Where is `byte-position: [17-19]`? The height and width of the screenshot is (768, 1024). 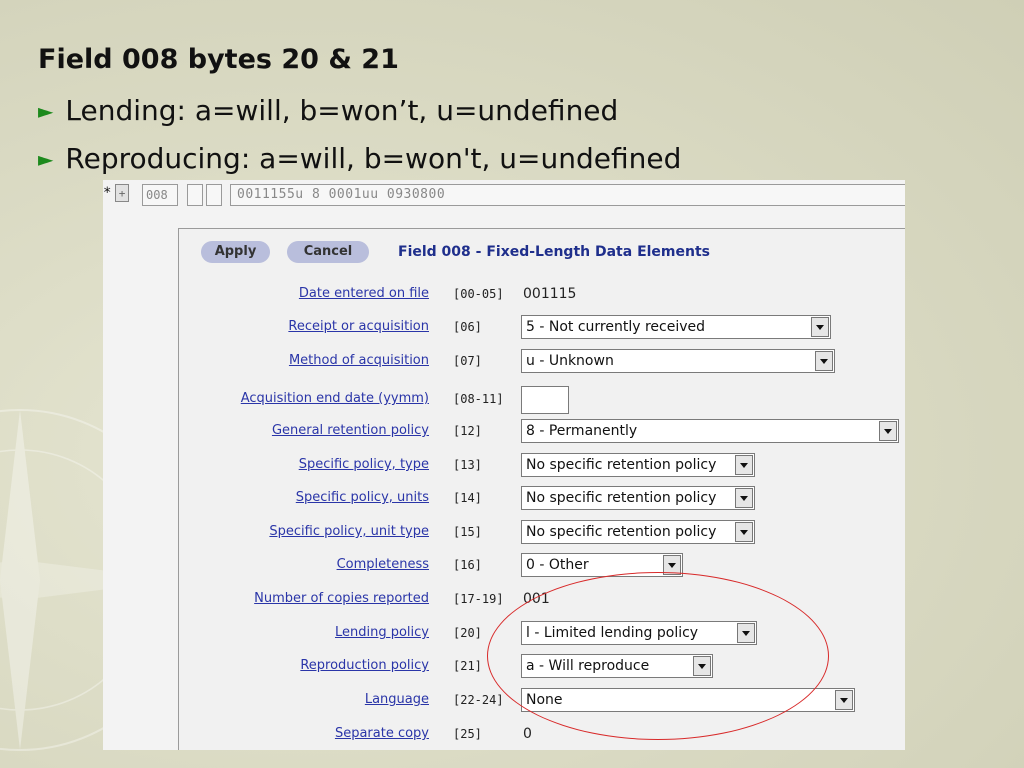 byte-position: [17-19] is located at coordinates (478, 599).